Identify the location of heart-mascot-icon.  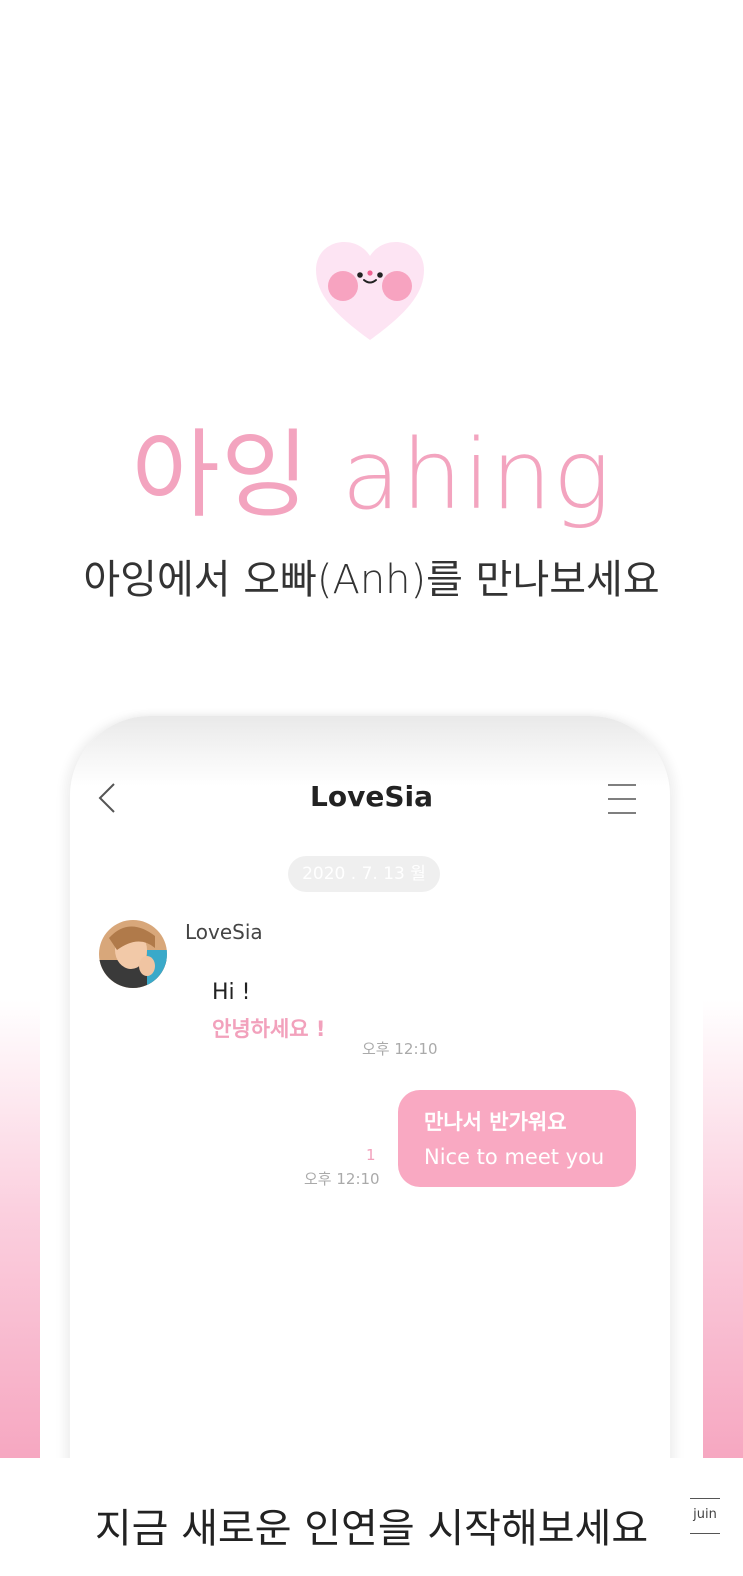
(370, 291).